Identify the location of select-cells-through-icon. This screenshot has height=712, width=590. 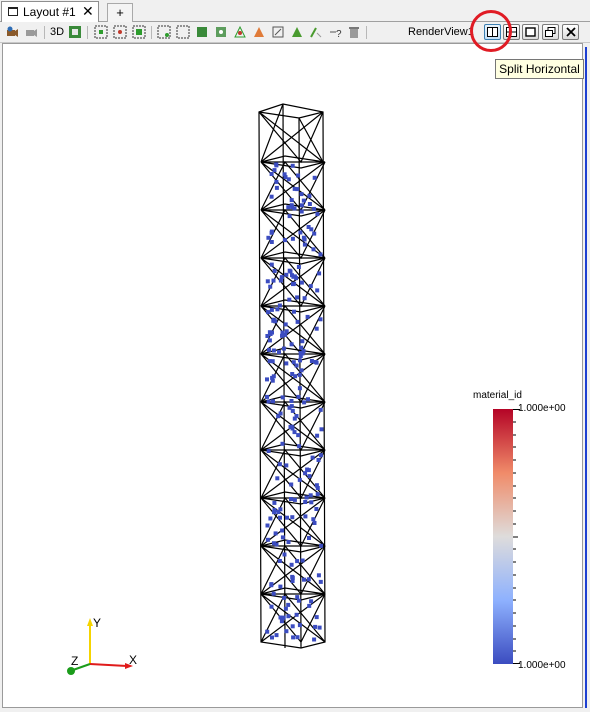
(139, 32).